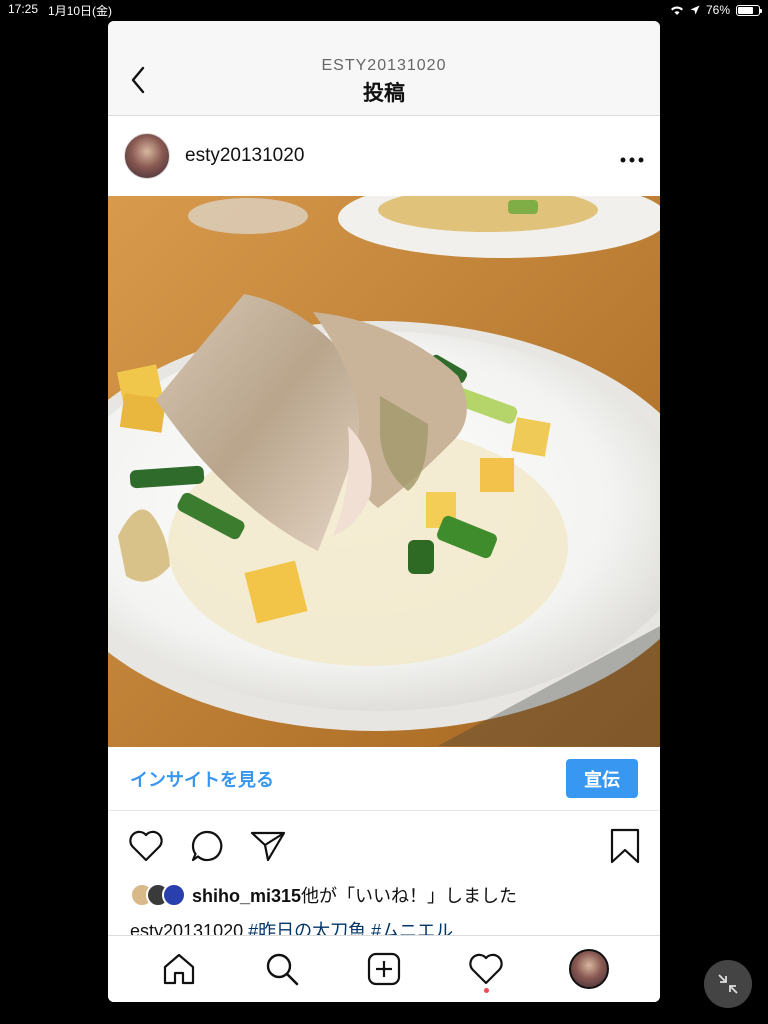 Image resolution: width=768 pixels, height=1024 pixels. Describe the element at coordinates (384, 779) in the screenshot. I see `insight-row: インサイトを見る 宣伝` at that location.